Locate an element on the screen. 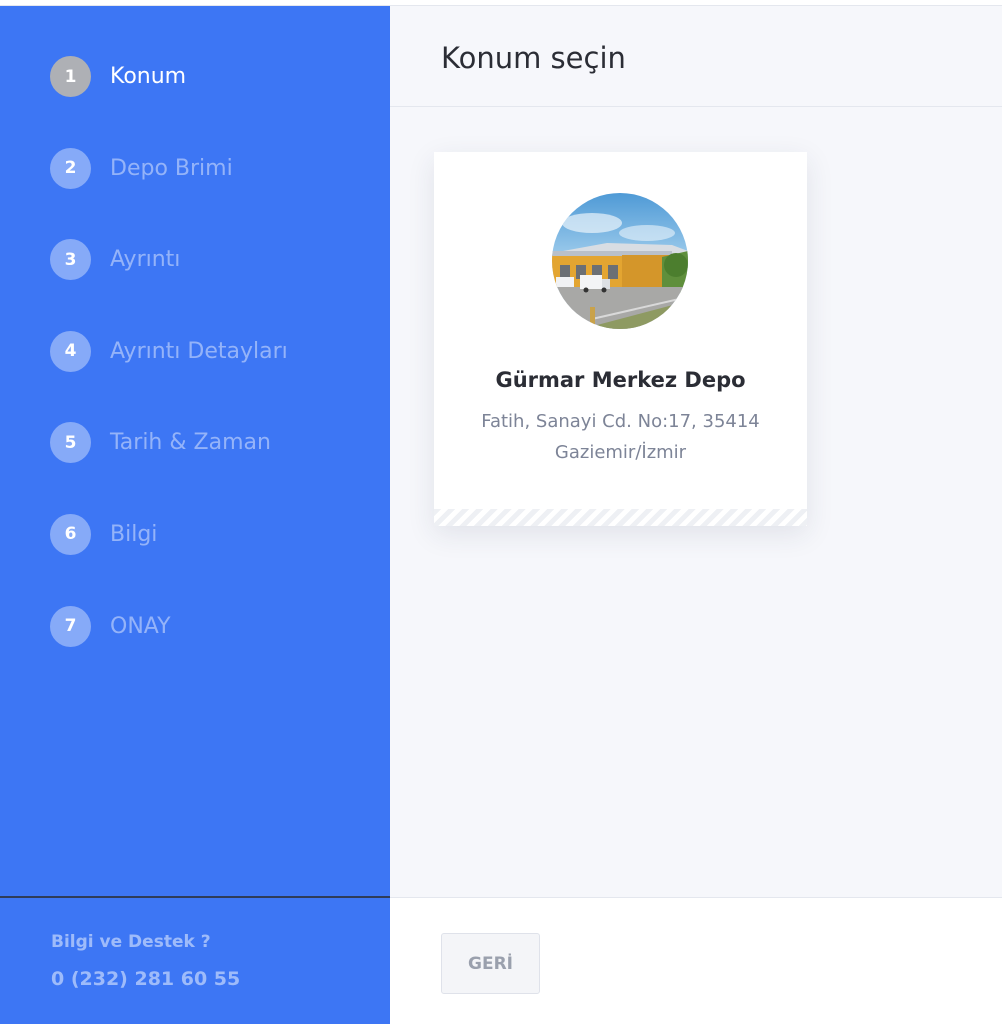 The image size is (1002, 1024). step-label: Konum is located at coordinates (148, 76).